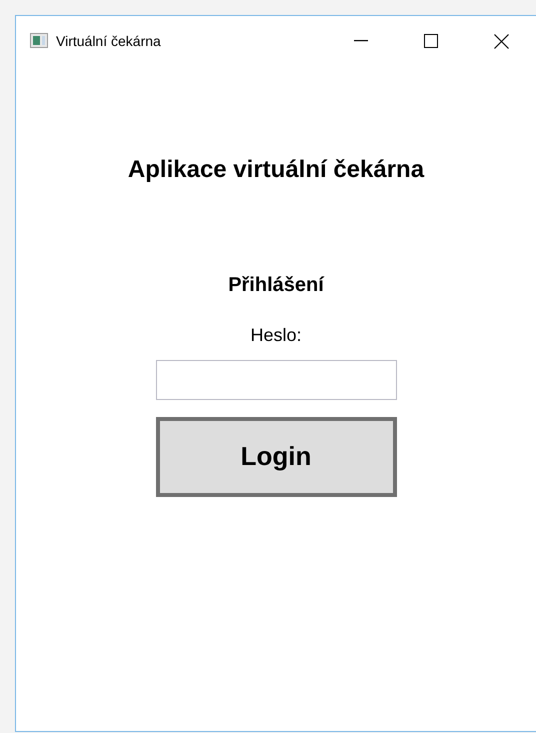  What do you see at coordinates (276, 380) in the screenshot?
I see `password-field` at bounding box center [276, 380].